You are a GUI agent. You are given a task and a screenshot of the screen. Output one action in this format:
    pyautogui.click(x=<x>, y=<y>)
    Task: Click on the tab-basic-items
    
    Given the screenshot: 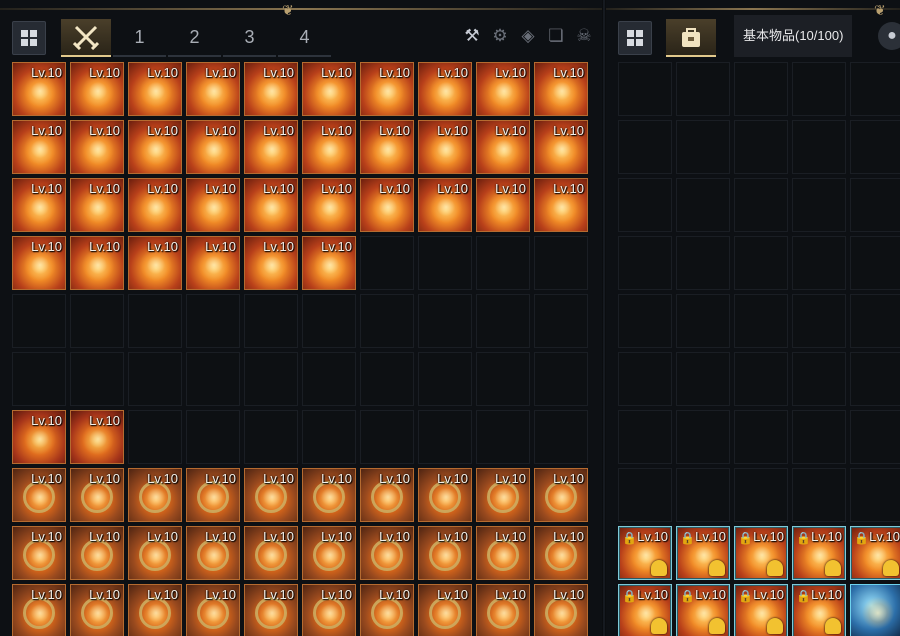 What is the action you would take?
    pyautogui.click(x=691, y=38)
    